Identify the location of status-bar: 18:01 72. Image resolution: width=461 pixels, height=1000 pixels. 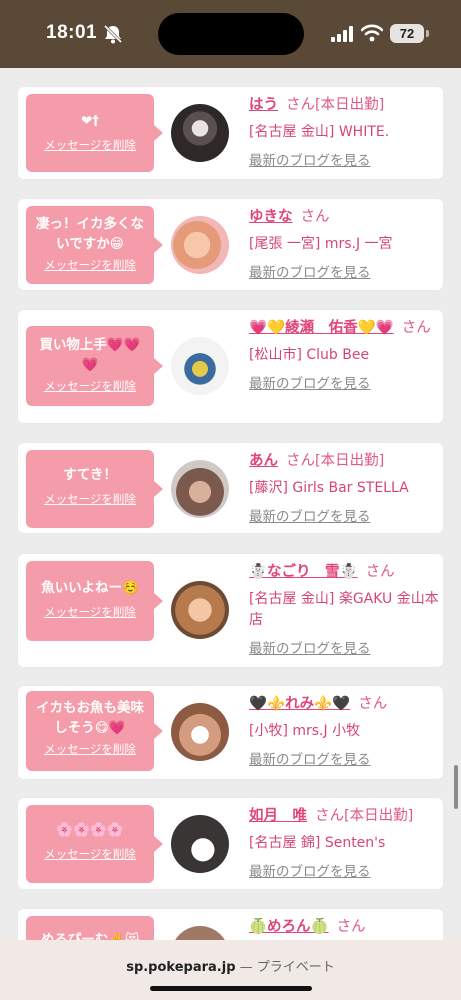
(230, 34).